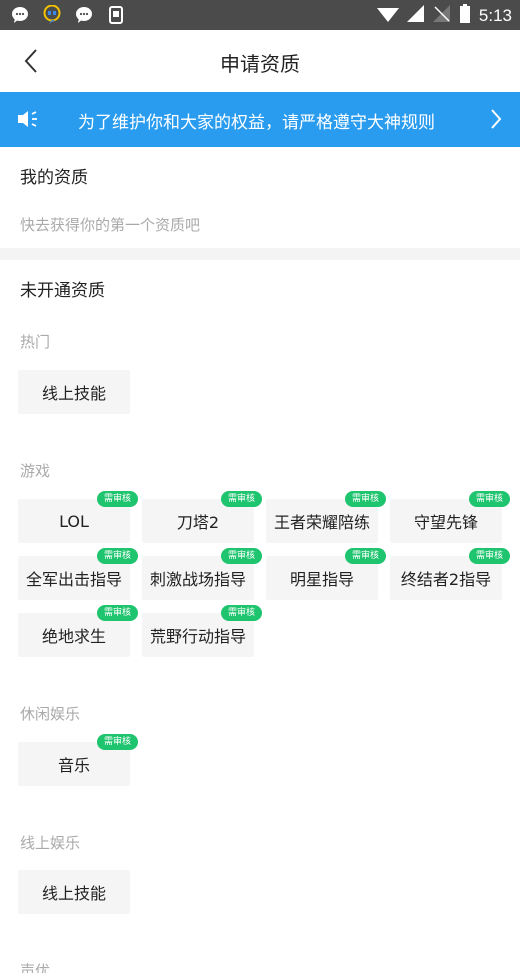 This screenshot has height=973, width=520. I want to click on qualification-chip: 守望先锋 需审核, so click(450, 517).